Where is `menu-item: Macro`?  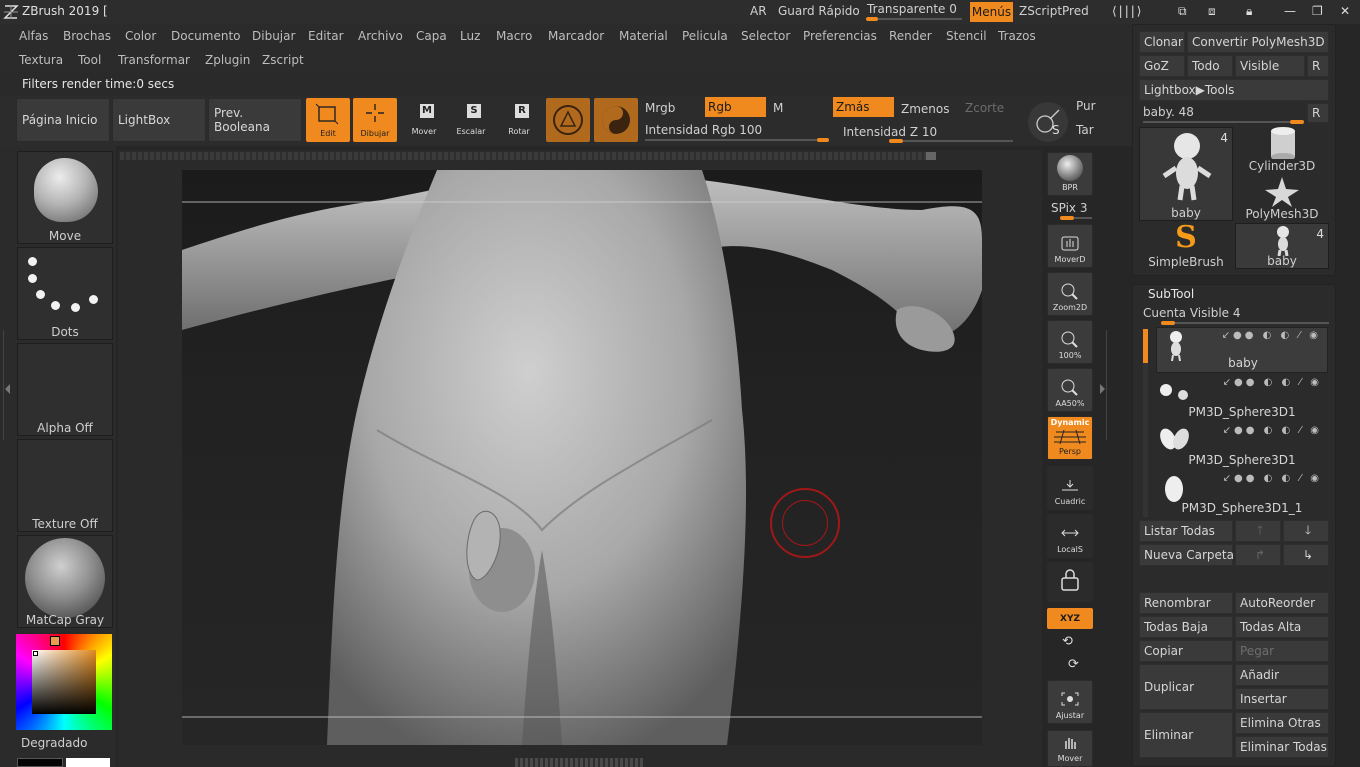
menu-item: Macro is located at coordinates (514, 36).